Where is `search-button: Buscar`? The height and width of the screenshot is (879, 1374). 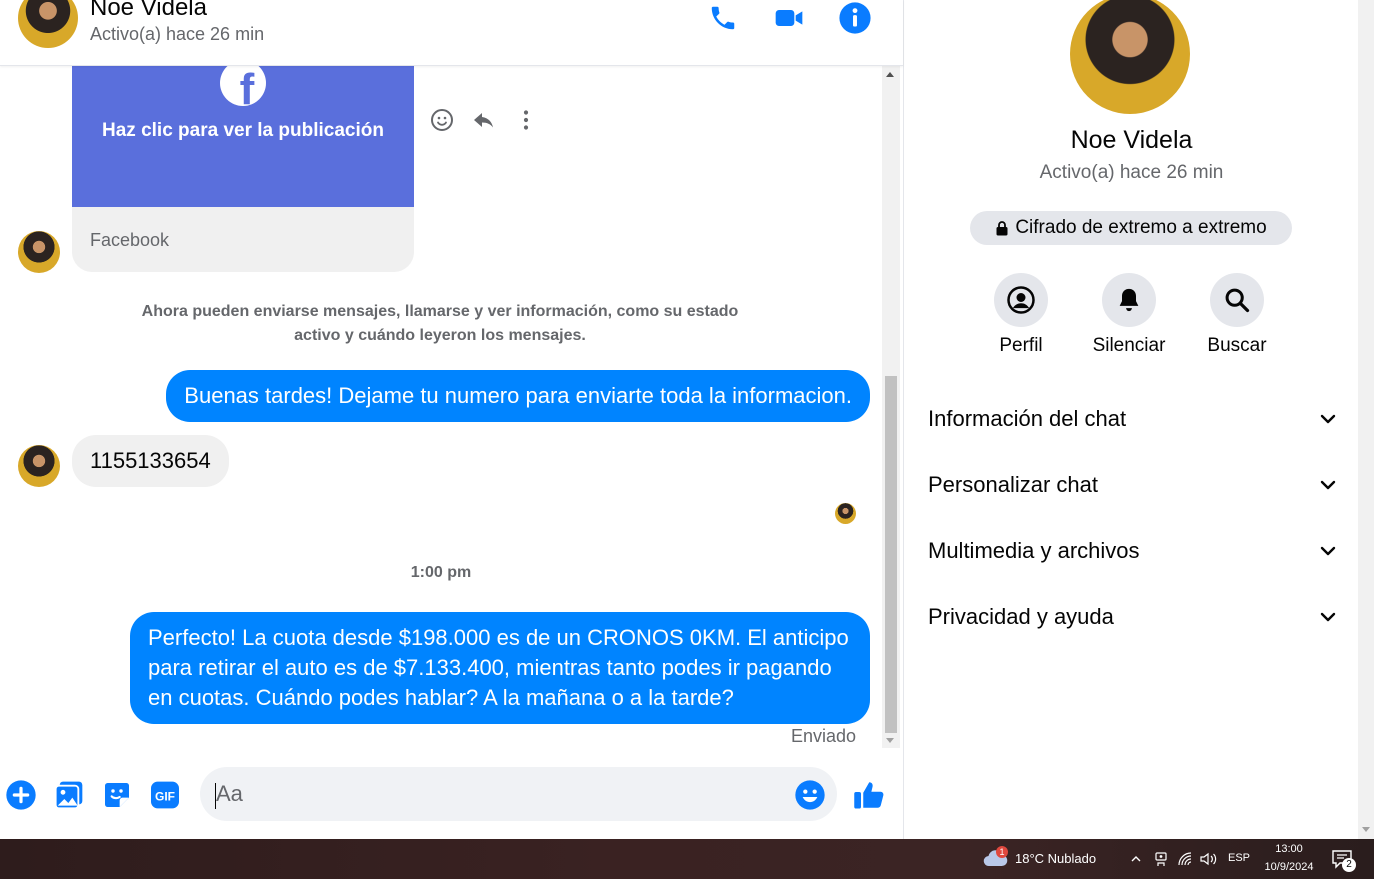
search-button: Buscar is located at coordinates (1237, 315).